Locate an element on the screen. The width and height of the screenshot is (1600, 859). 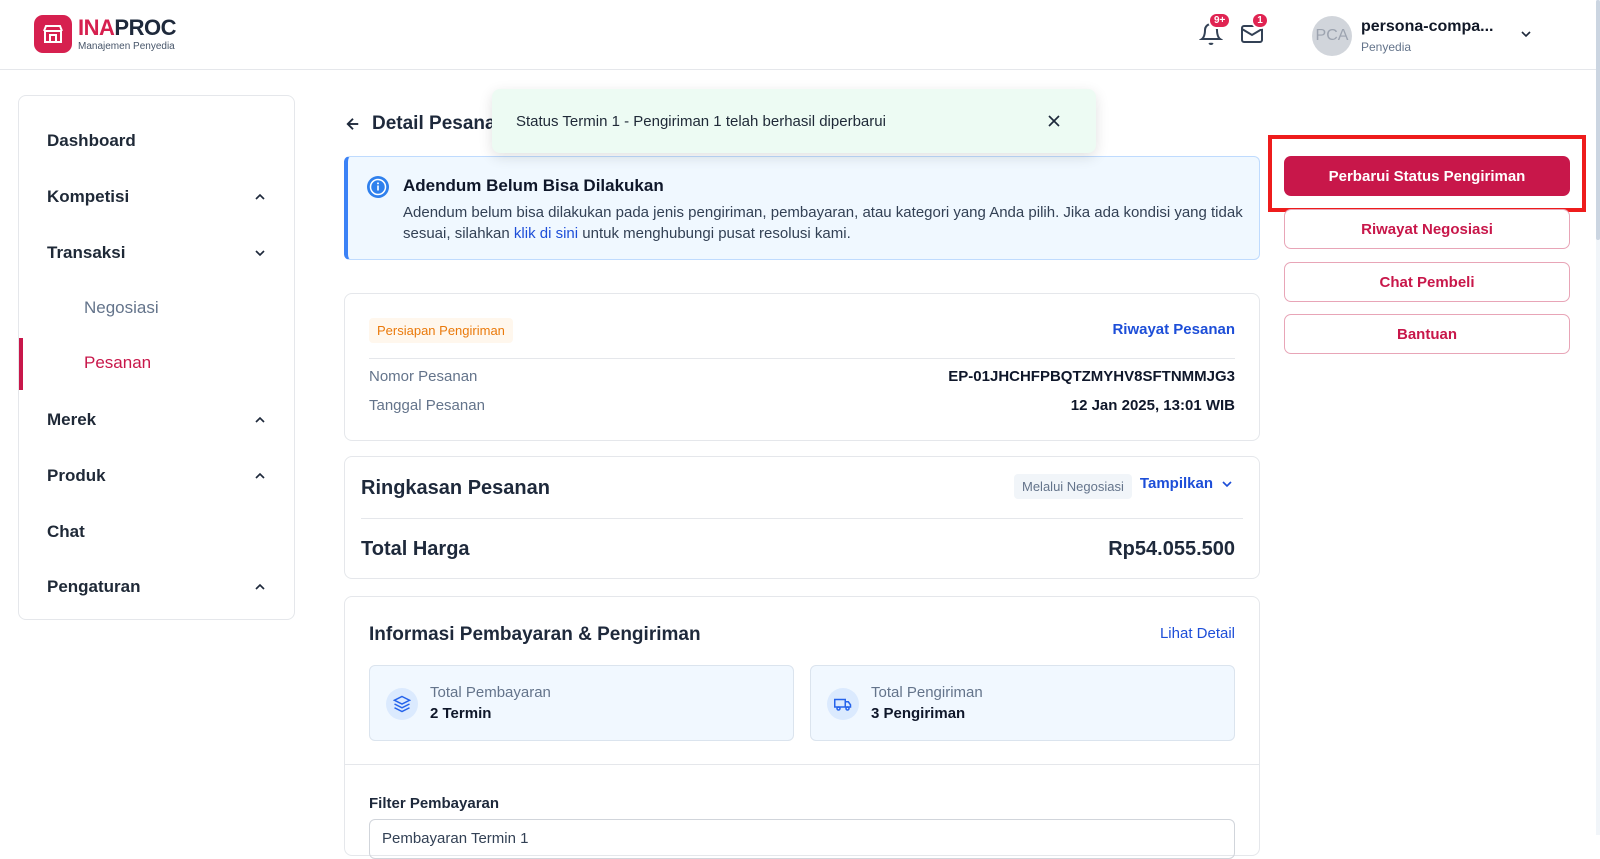
chat-buyer-button: Chat Pembeli is located at coordinates (1427, 282).